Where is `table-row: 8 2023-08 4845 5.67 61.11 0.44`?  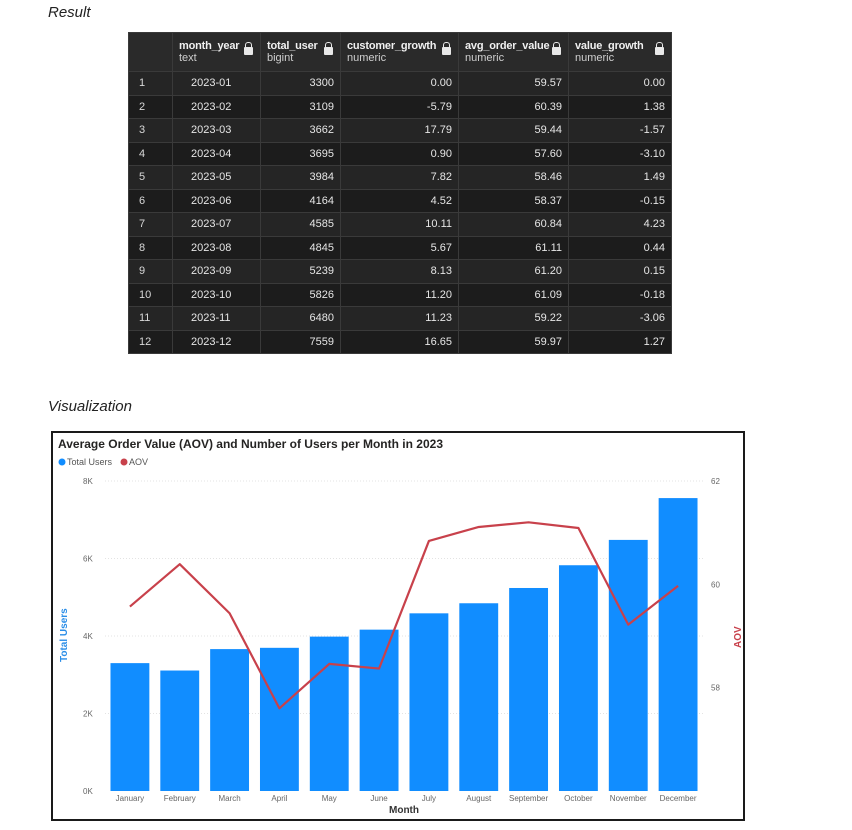 table-row: 8 2023-08 4845 5.67 61.11 0.44 is located at coordinates (400, 247).